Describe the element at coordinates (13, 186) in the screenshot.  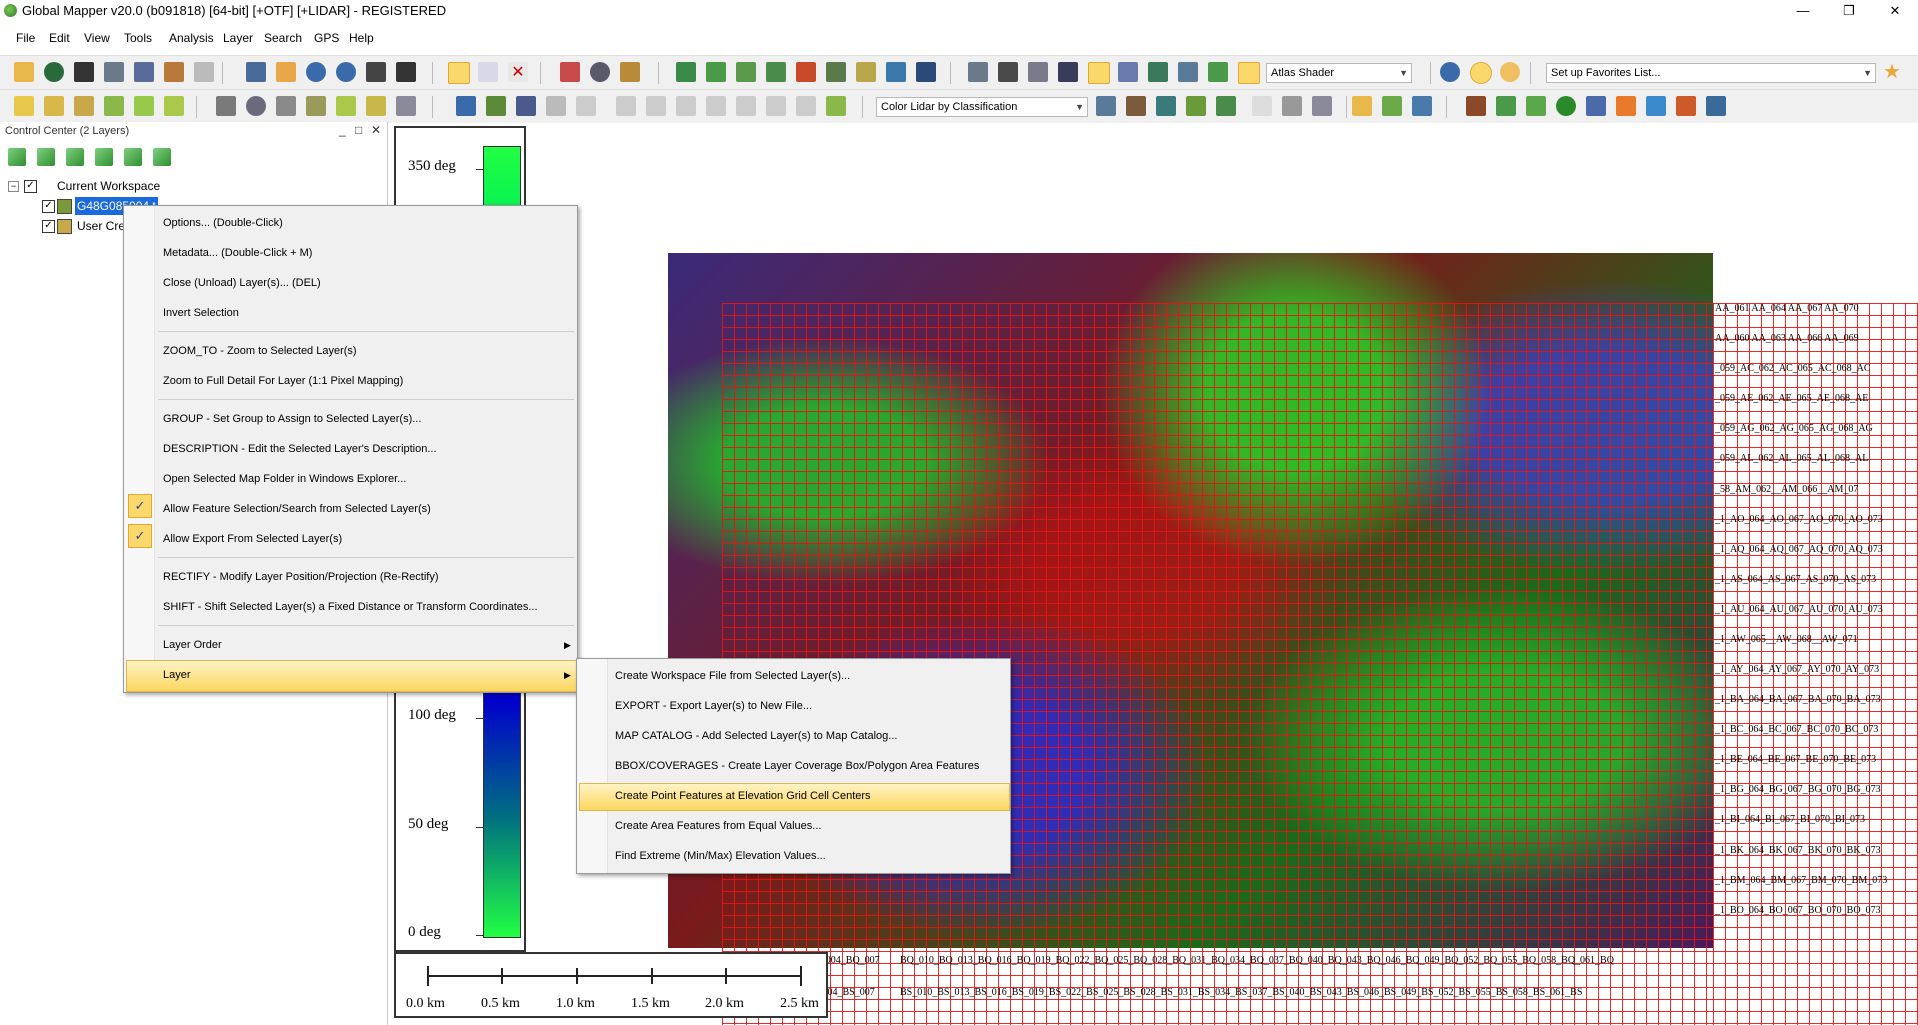
I see `collapse-toggle-icon: −` at that location.